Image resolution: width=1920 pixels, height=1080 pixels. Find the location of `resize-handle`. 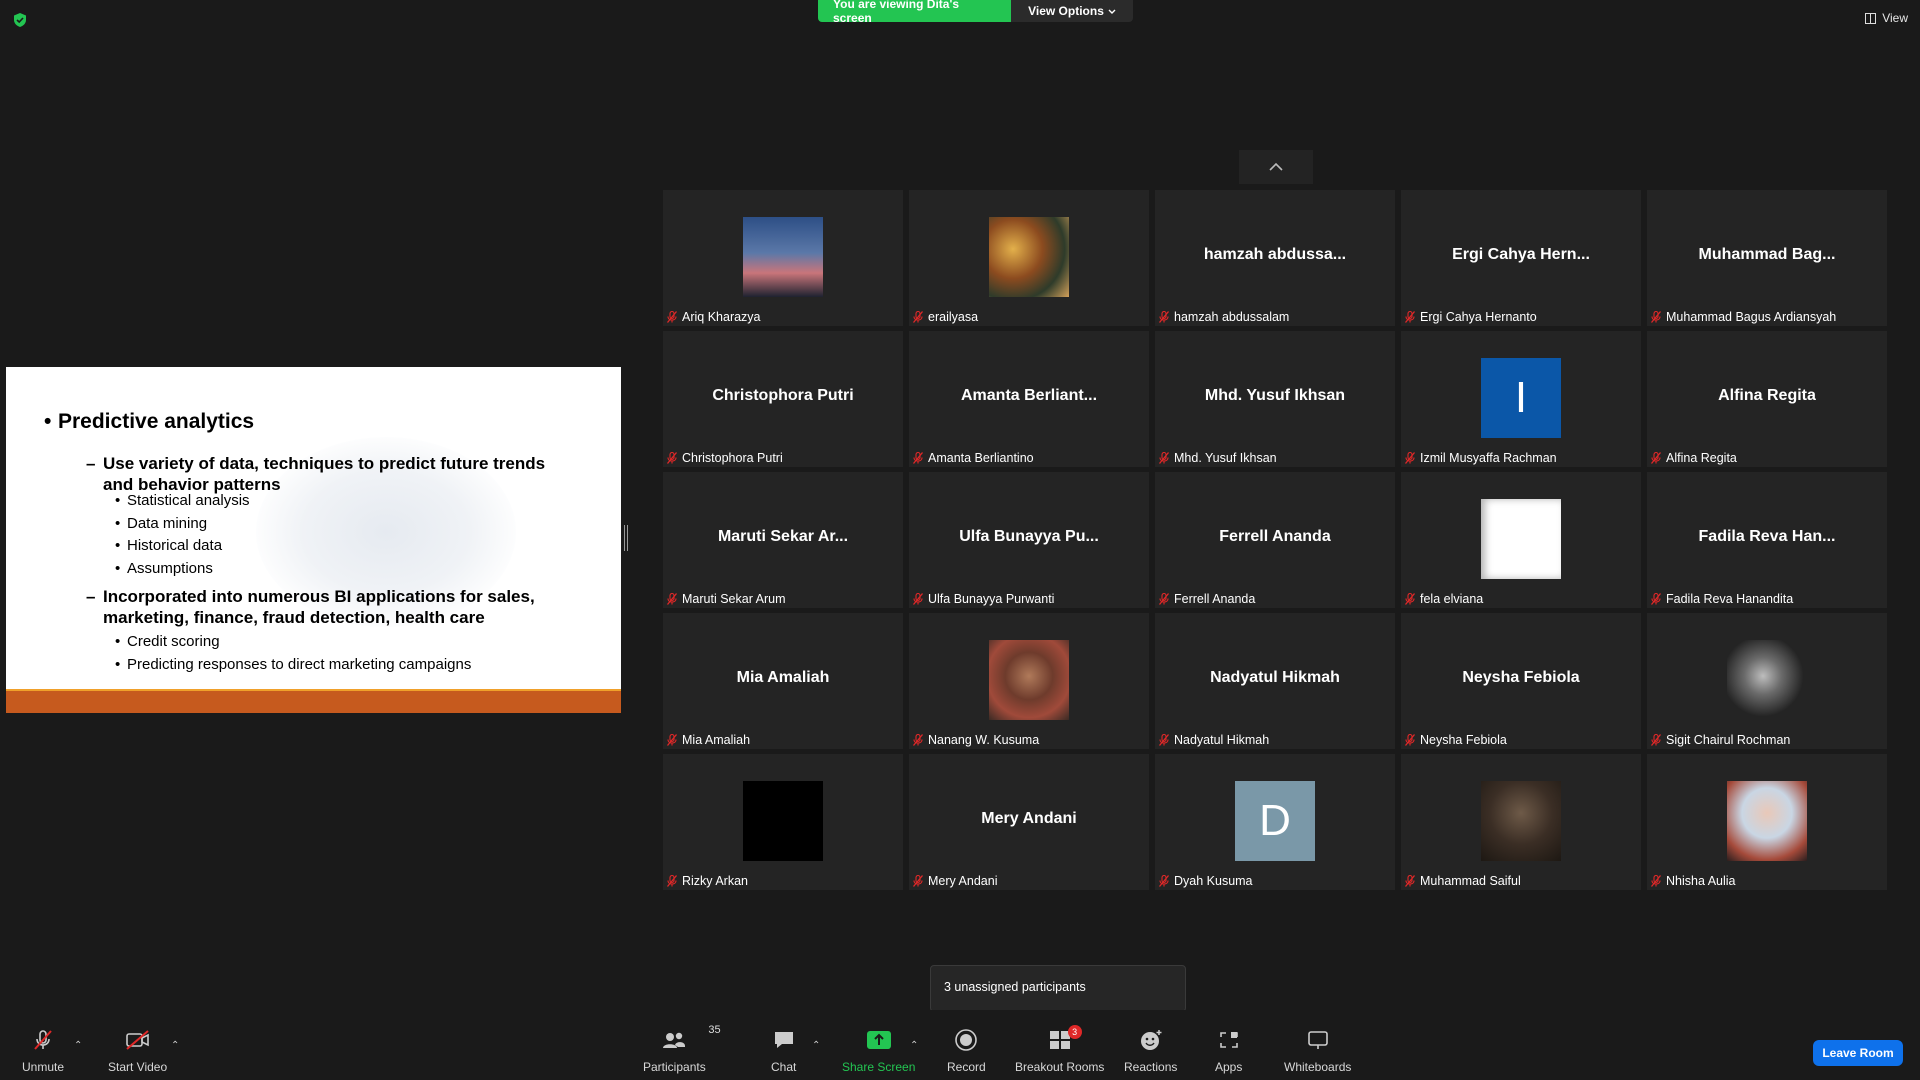

resize-handle is located at coordinates (626, 538).